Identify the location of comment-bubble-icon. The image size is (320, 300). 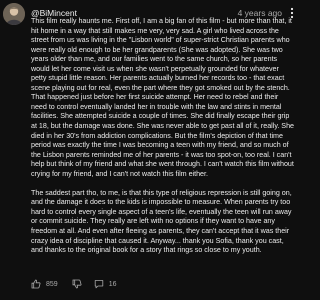
(99, 284).